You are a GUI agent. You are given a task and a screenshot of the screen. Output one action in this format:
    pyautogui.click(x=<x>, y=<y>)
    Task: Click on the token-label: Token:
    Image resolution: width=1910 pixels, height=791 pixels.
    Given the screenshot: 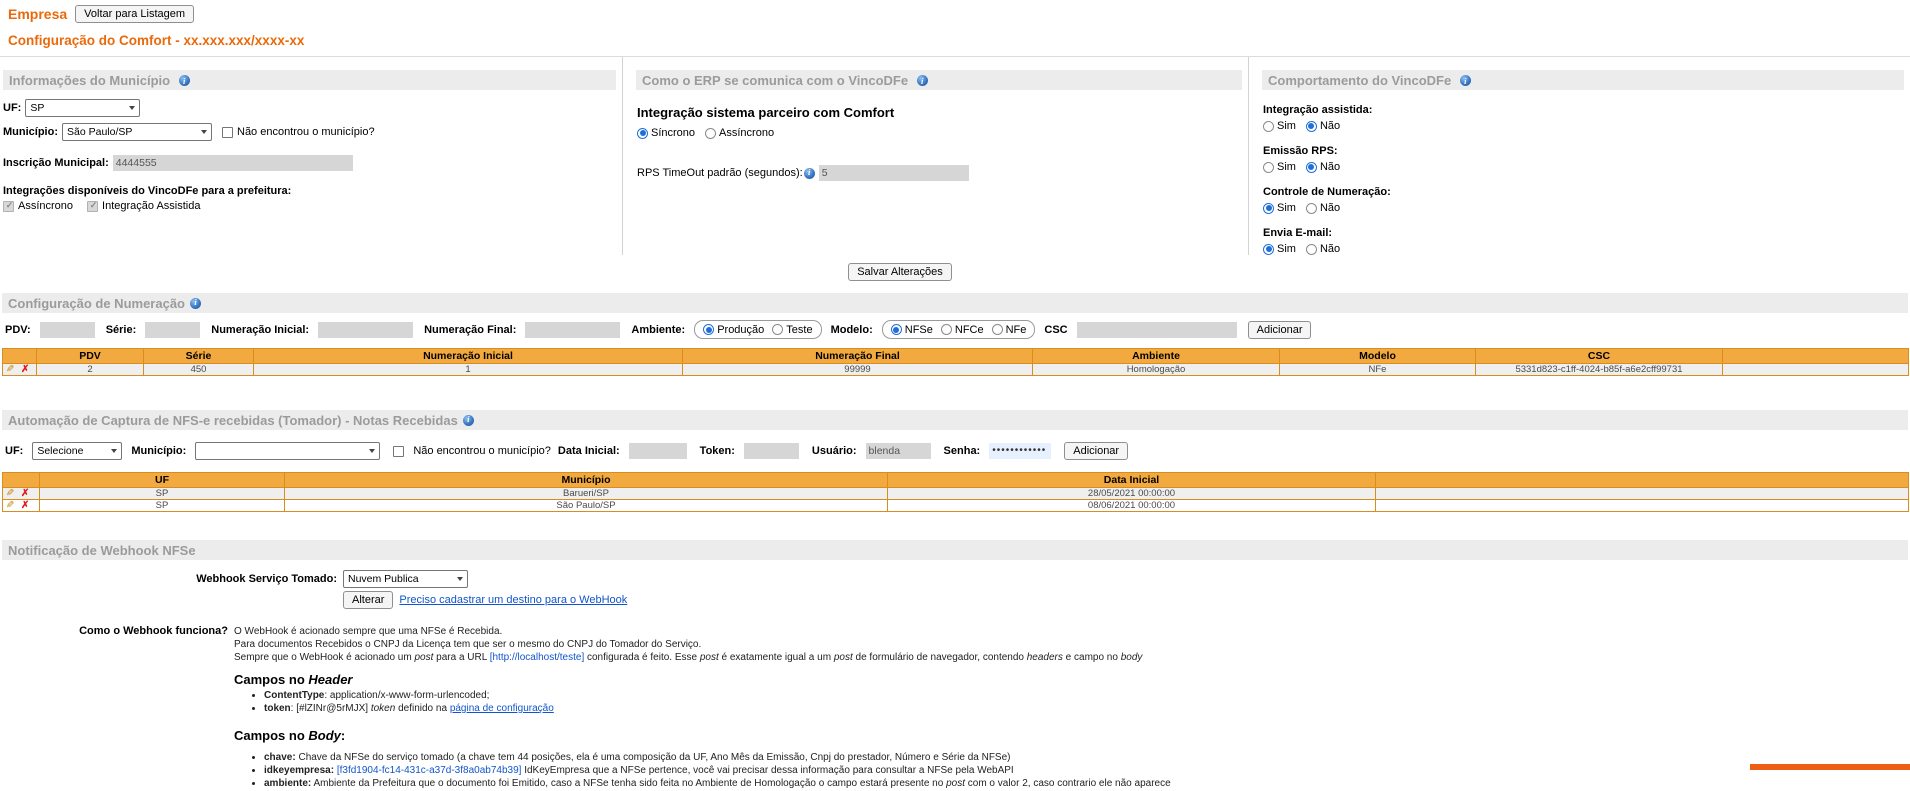 What is the action you would take?
    pyautogui.click(x=717, y=451)
    